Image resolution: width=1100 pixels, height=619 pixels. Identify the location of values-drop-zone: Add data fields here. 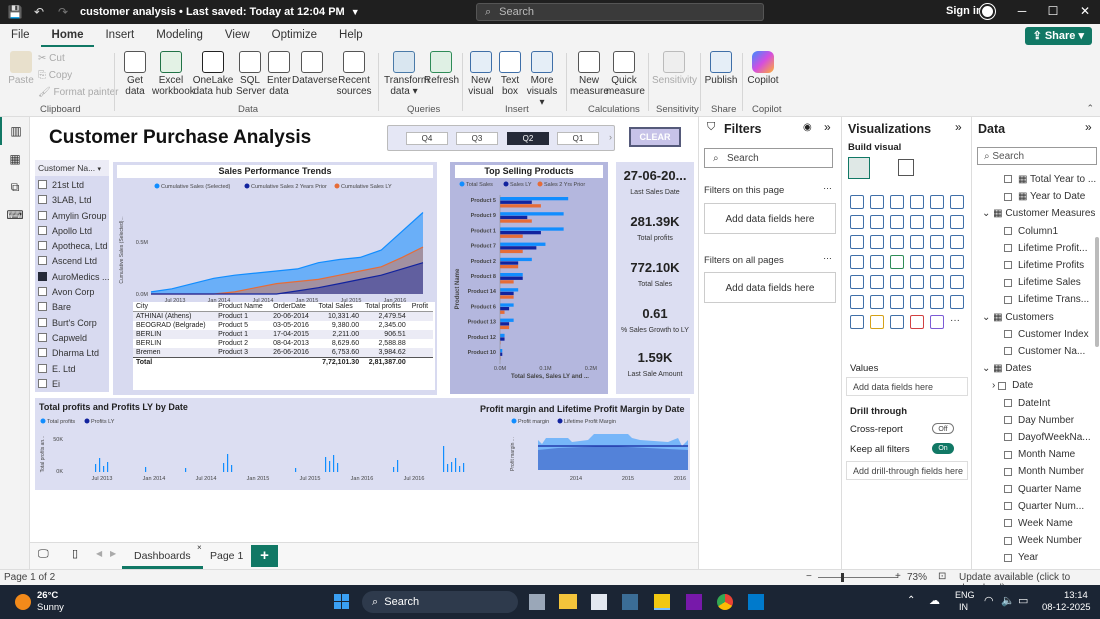
(907, 386).